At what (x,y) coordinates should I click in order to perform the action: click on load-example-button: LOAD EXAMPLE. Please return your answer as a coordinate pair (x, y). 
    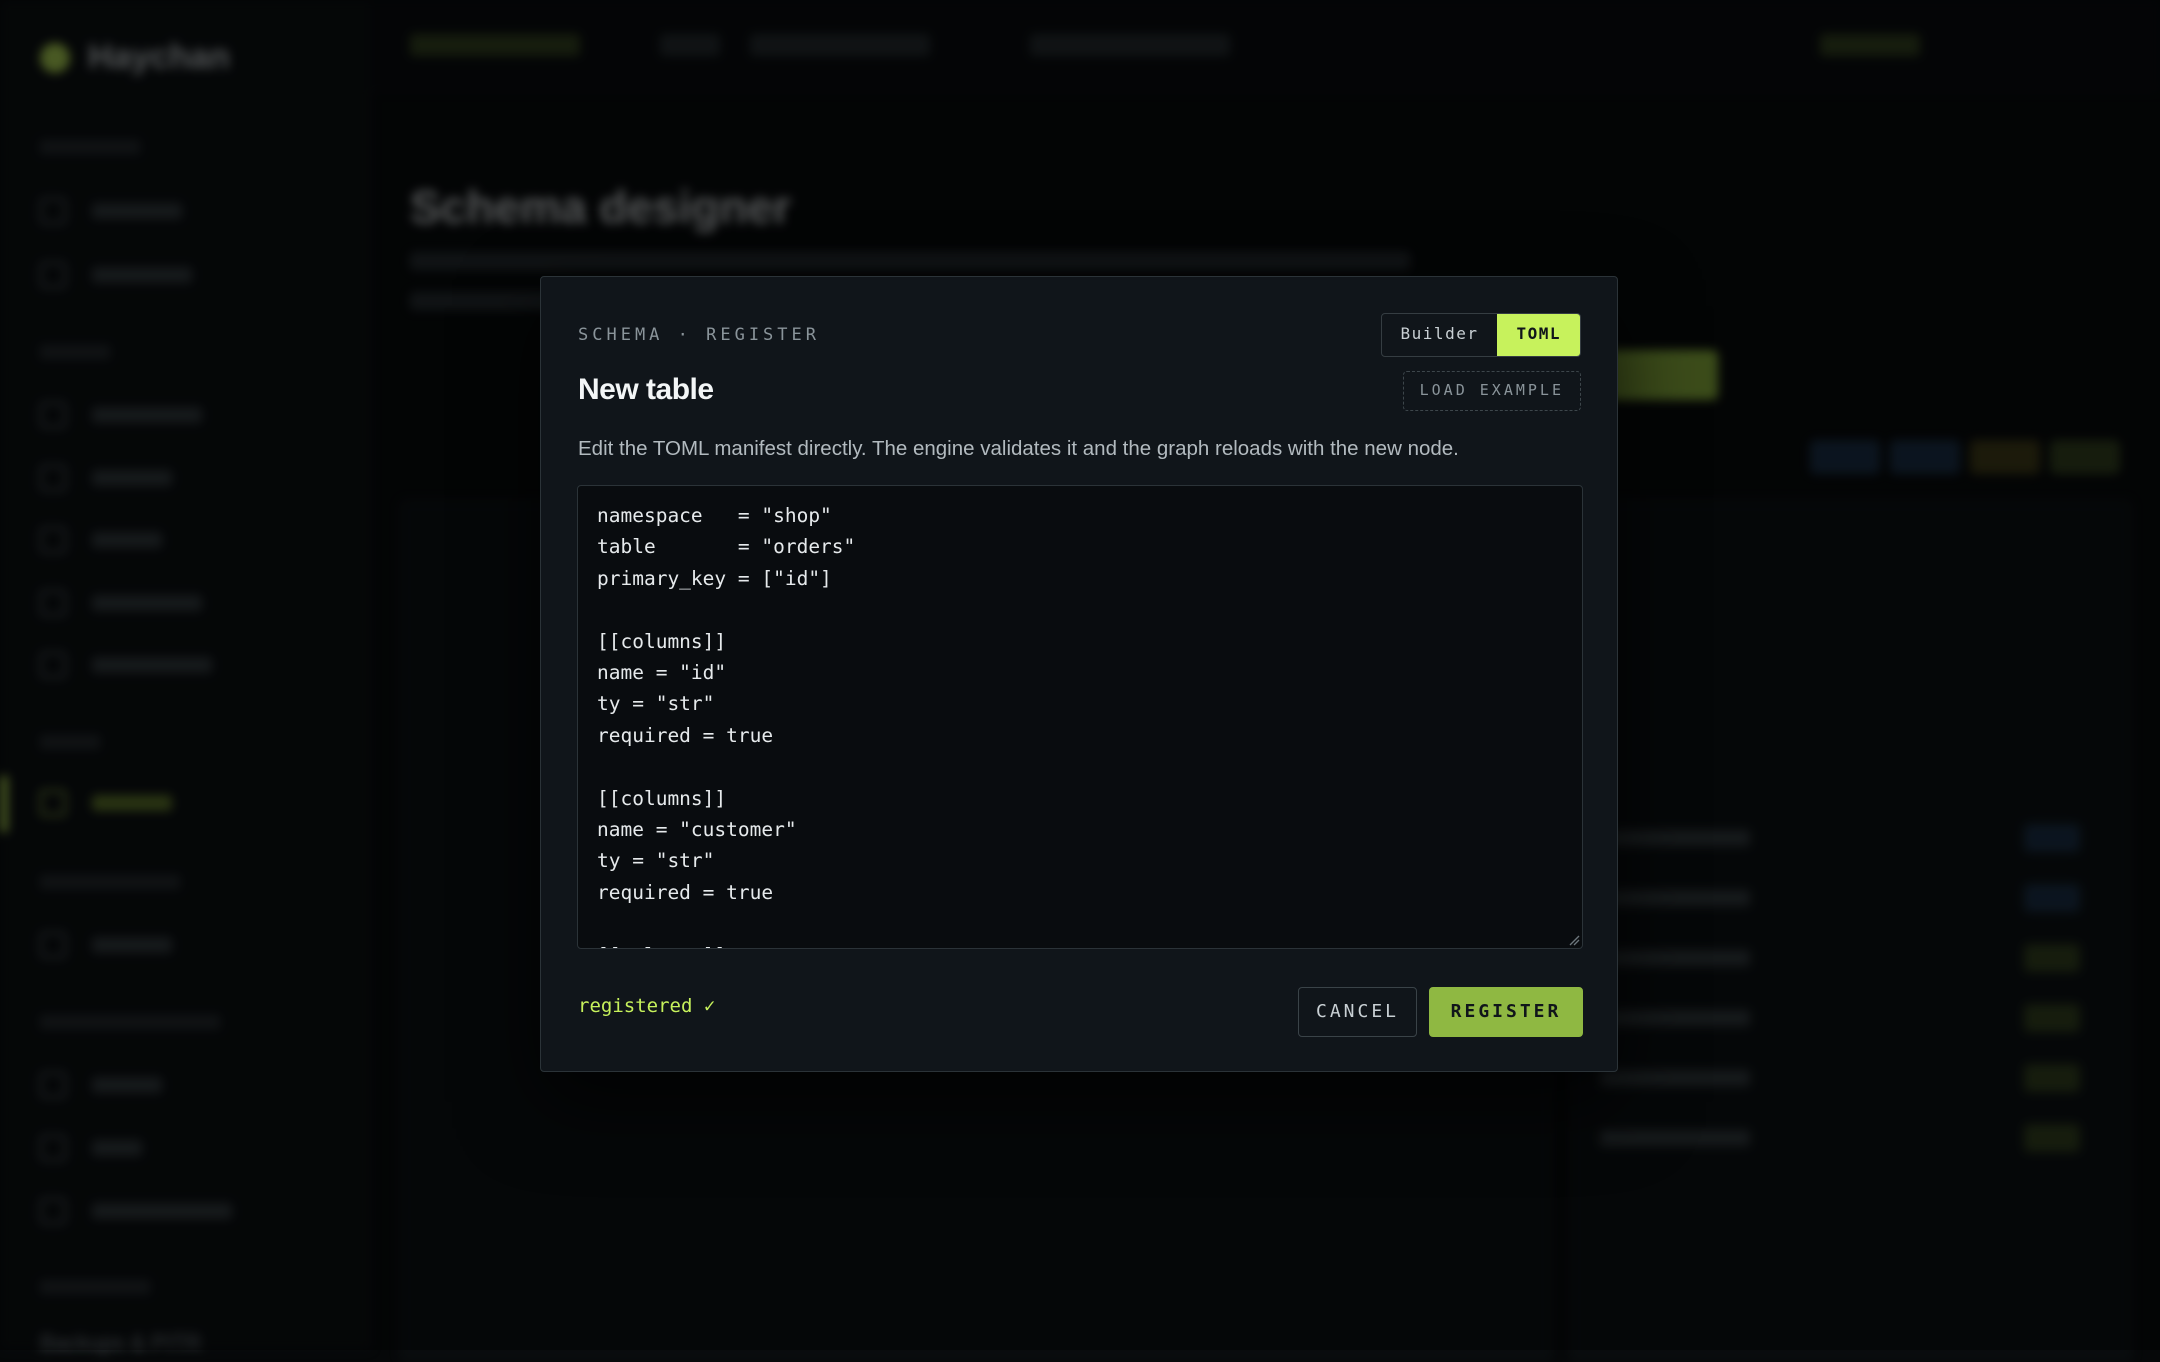
    Looking at the image, I should click on (1491, 391).